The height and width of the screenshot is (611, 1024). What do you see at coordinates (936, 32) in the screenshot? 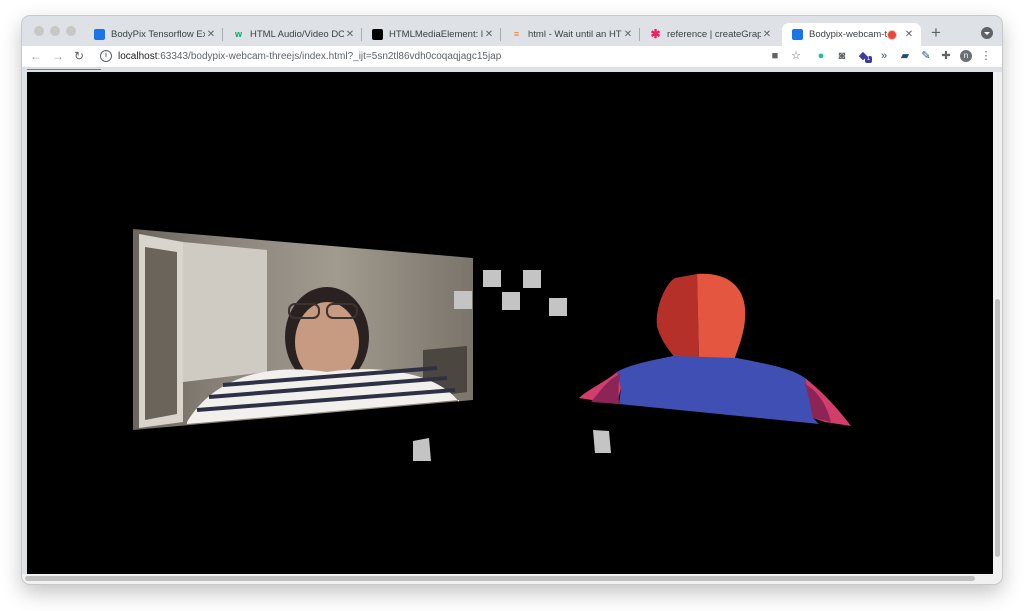
I see `new-tab-button: +` at bounding box center [936, 32].